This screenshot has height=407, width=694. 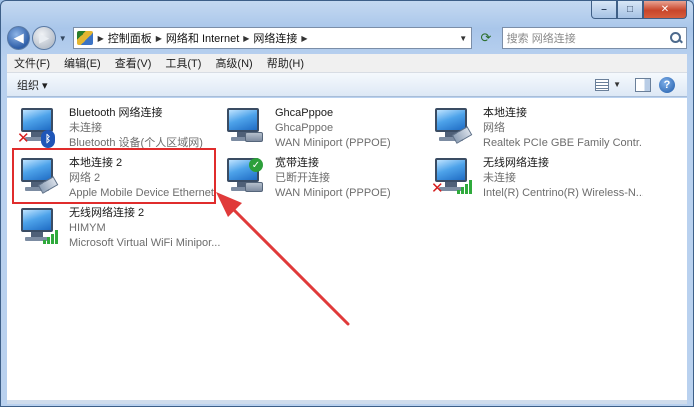 What do you see at coordinates (541, 39) in the screenshot?
I see `search-placeholder: 搜索 网络连接` at bounding box center [541, 39].